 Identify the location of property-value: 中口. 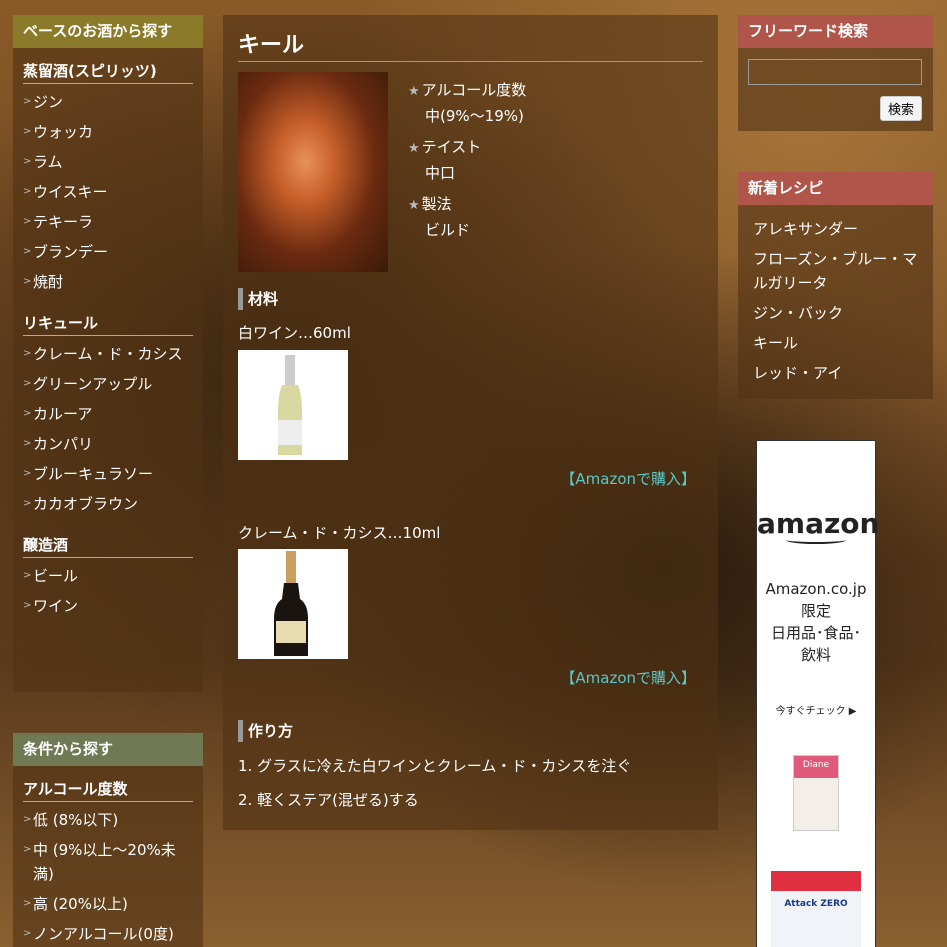
(440, 173).